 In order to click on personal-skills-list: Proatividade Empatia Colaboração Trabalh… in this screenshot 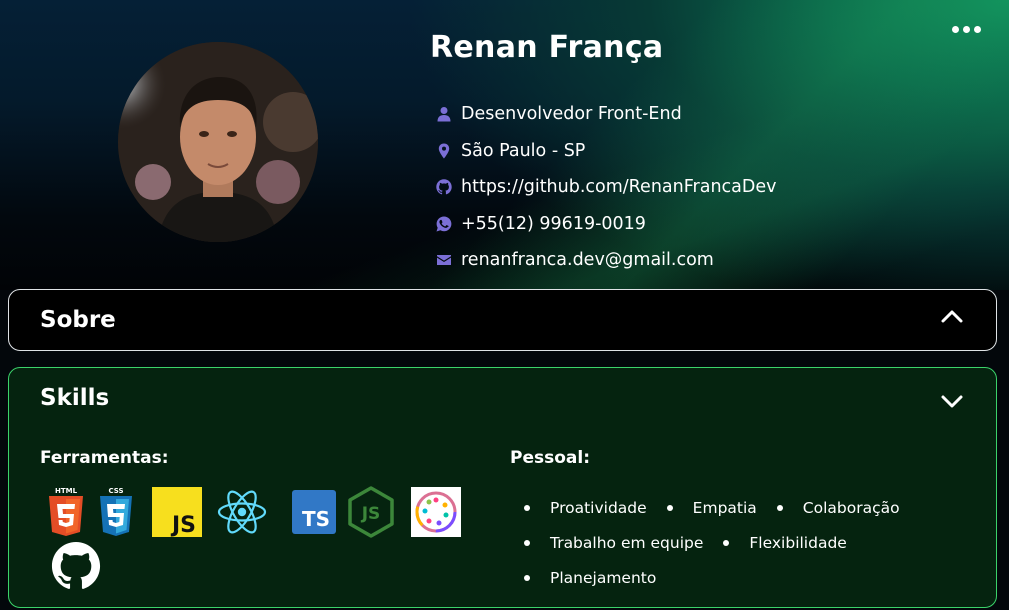, I will do `click(759, 542)`.